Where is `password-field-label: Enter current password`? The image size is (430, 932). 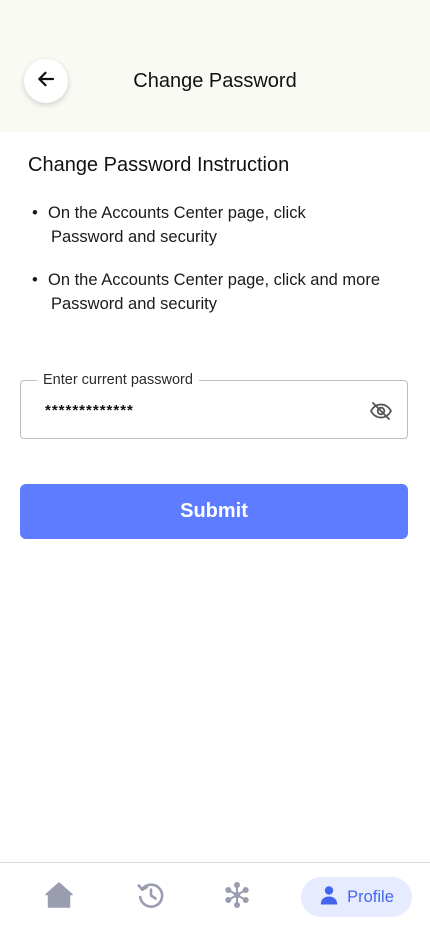
password-field-label: Enter current password is located at coordinates (118, 380).